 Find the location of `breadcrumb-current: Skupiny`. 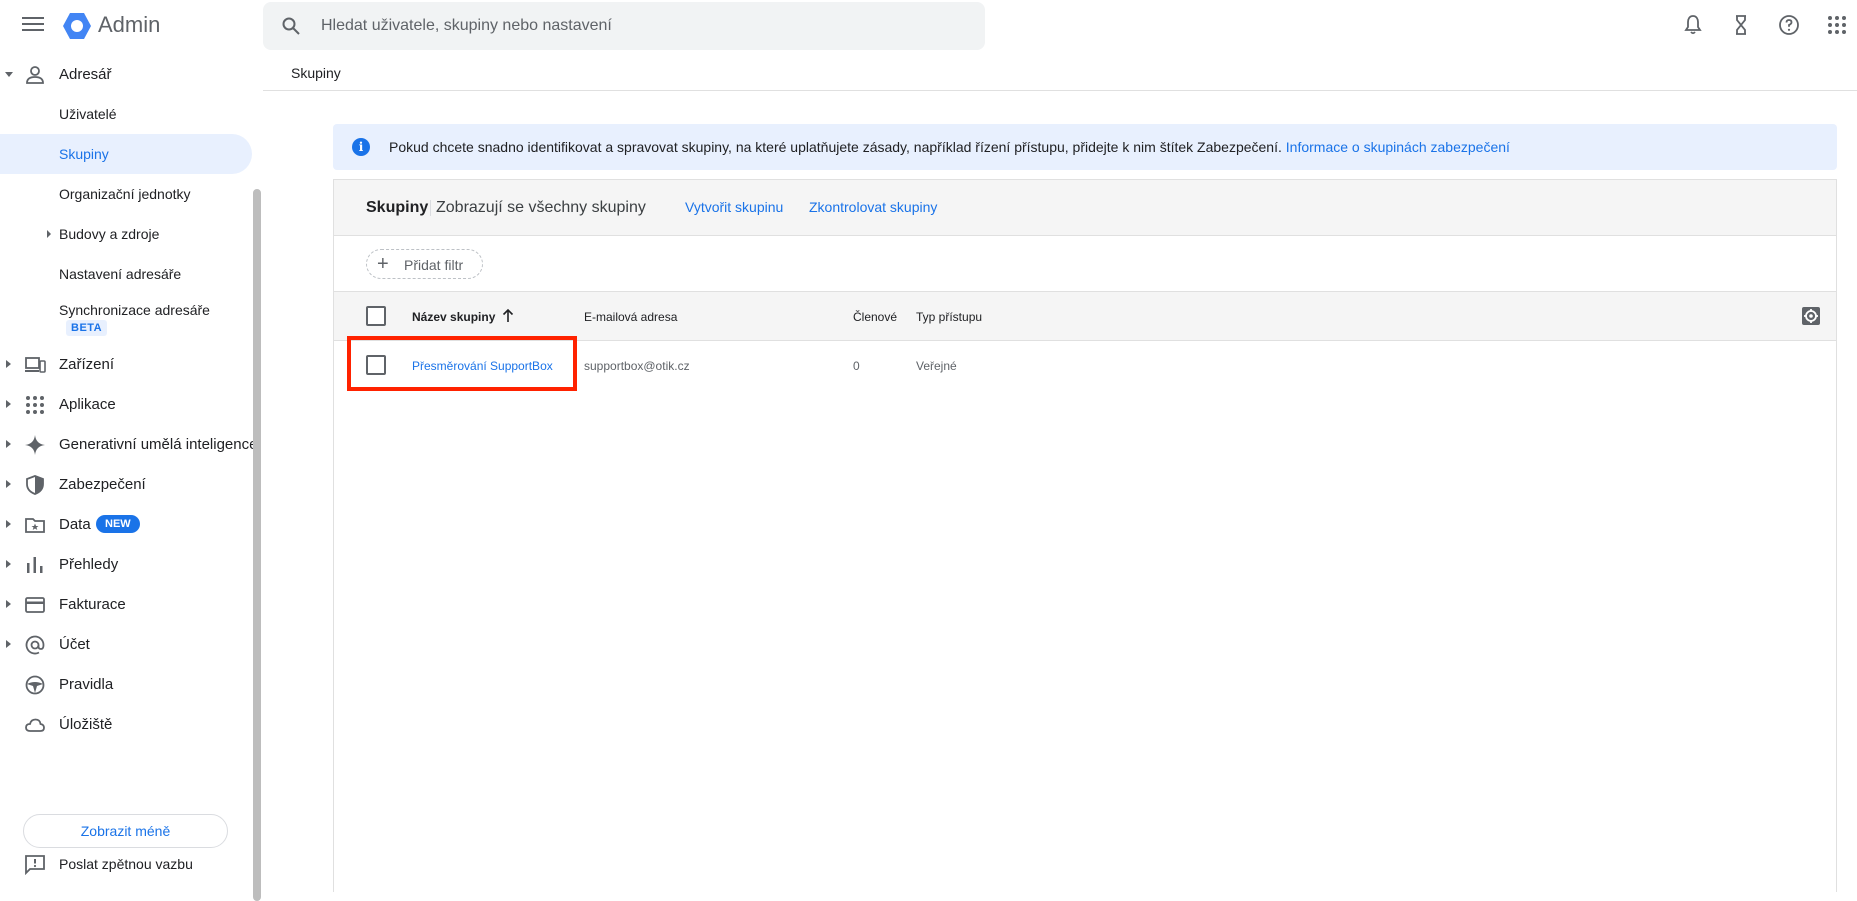

breadcrumb-current: Skupiny is located at coordinates (316, 73).